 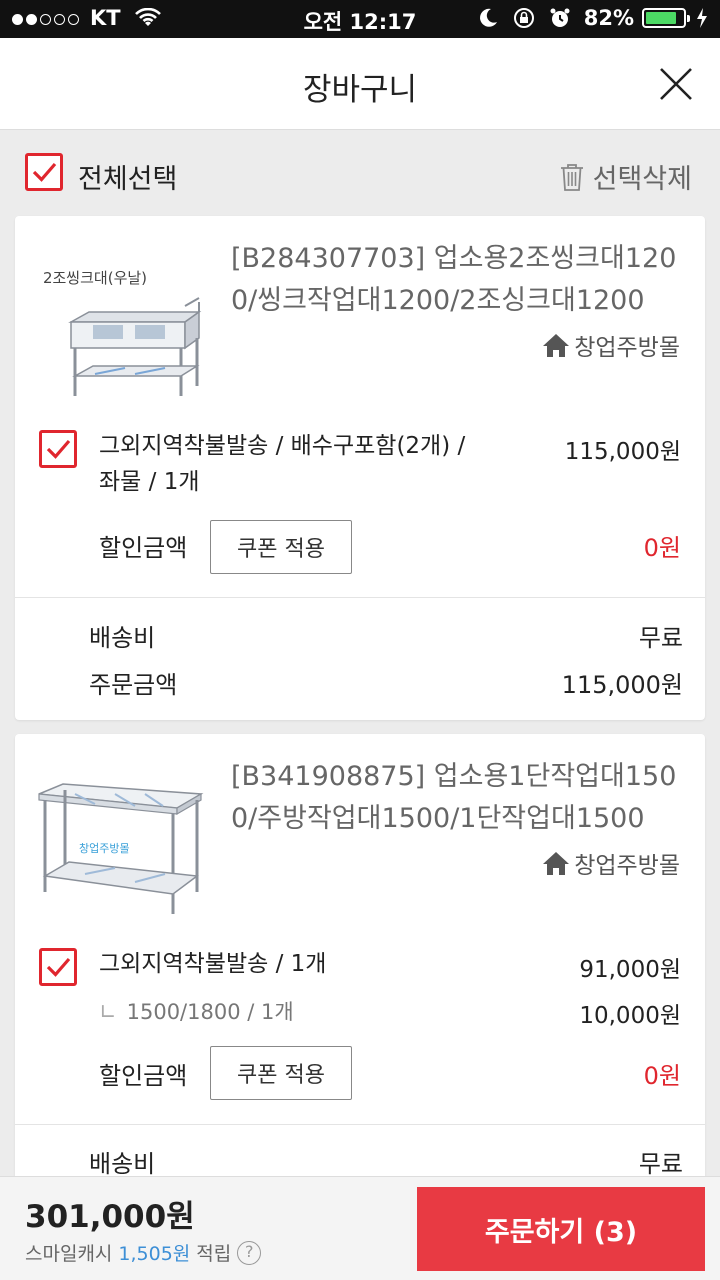 I want to click on alarm-icon, so click(x=560, y=17).